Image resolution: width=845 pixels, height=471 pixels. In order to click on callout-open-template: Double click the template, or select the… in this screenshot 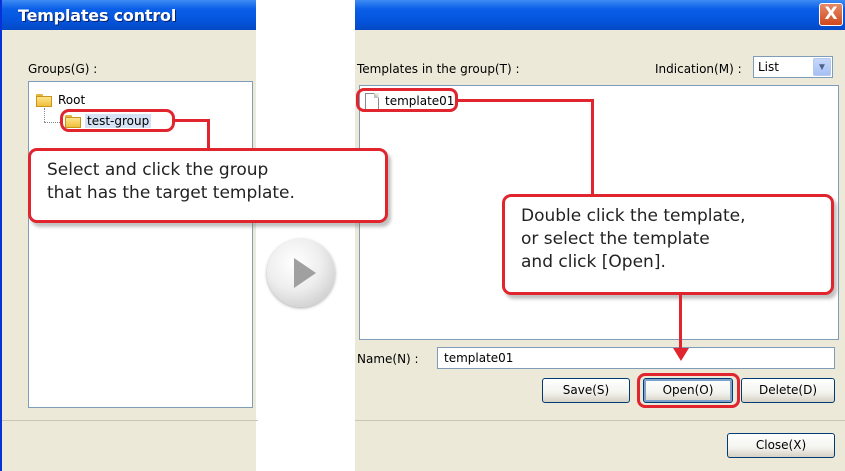, I will do `click(668, 244)`.